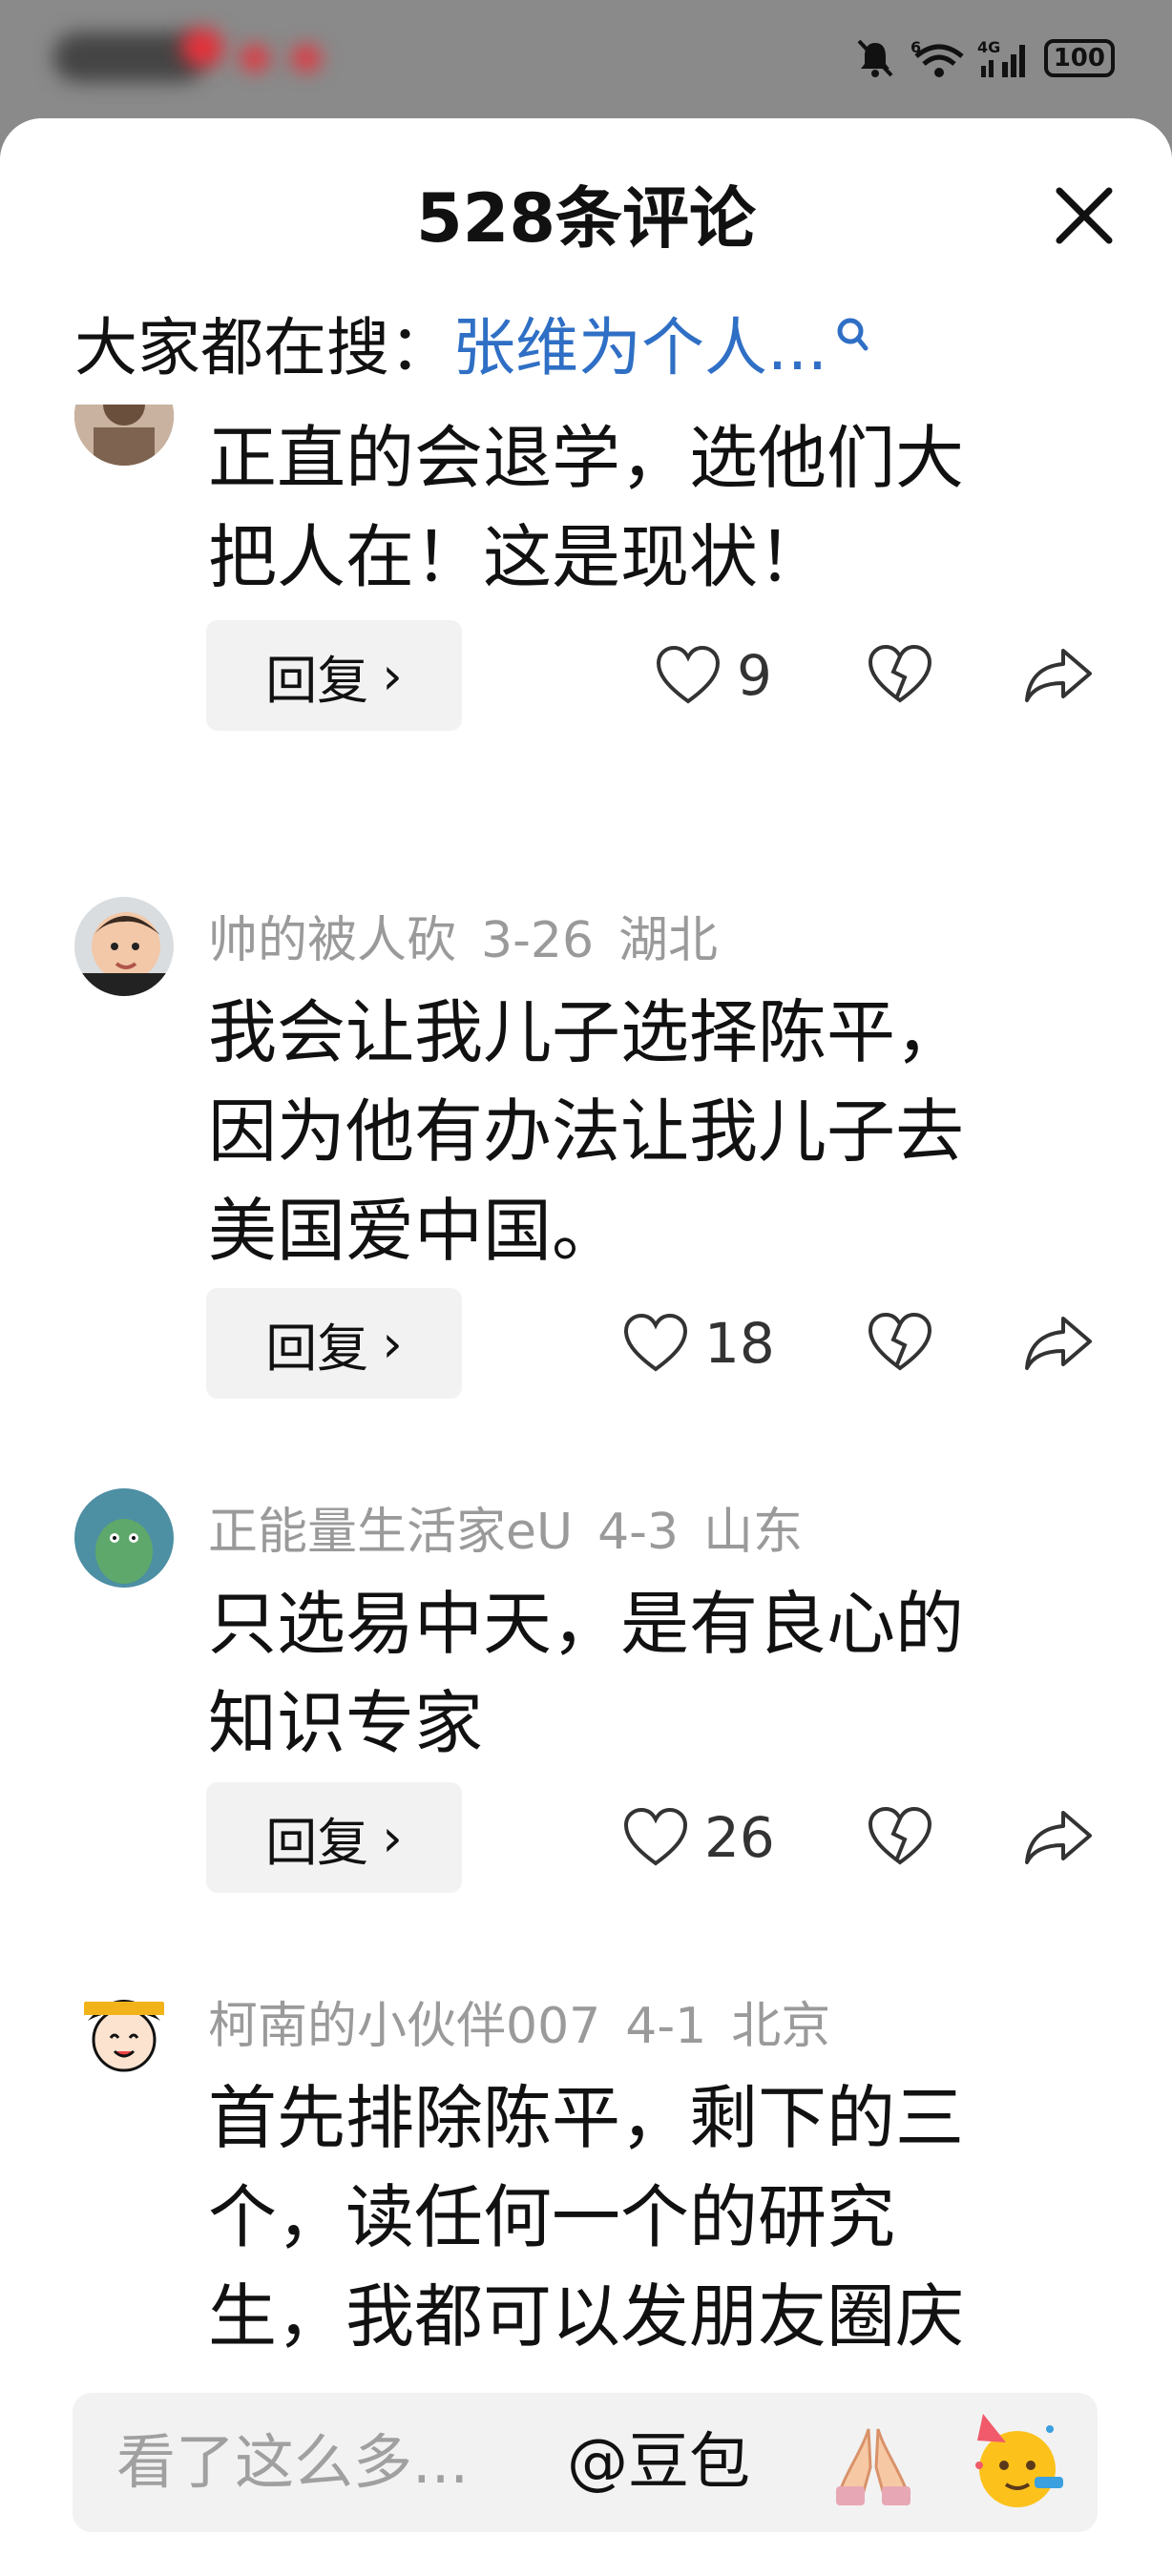 This screenshot has height=2576, width=1172. Describe the element at coordinates (263, 347) in the screenshot. I see `trending-label: 大家都在搜：` at that location.